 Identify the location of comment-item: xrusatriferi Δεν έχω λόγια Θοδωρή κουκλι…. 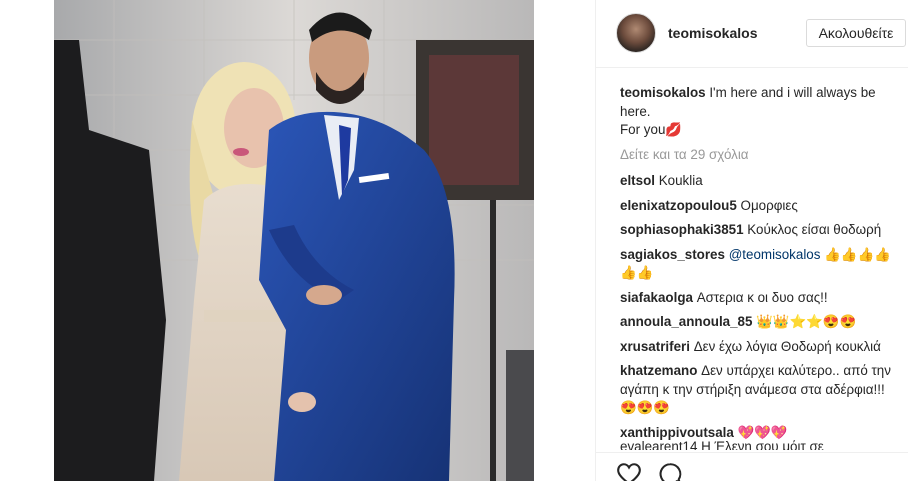
(760, 347).